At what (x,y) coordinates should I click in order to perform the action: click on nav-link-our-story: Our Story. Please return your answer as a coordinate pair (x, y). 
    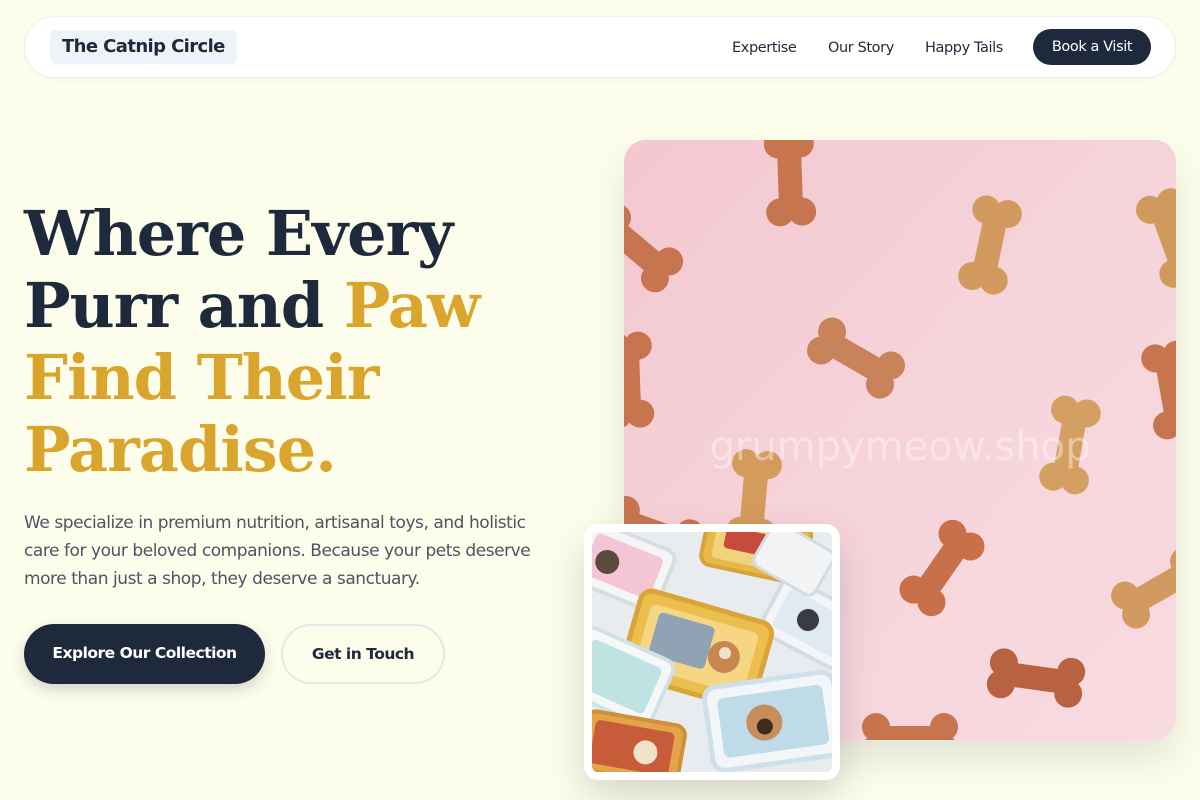
    Looking at the image, I should click on (861, 48).